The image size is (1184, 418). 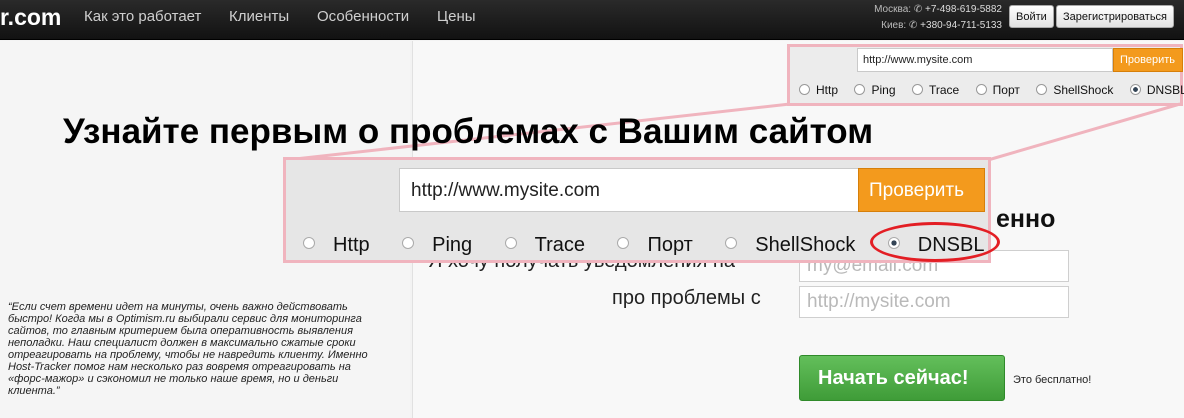 I want to click on option-trace-zoomed: Trace, so click(x=544, y=245).